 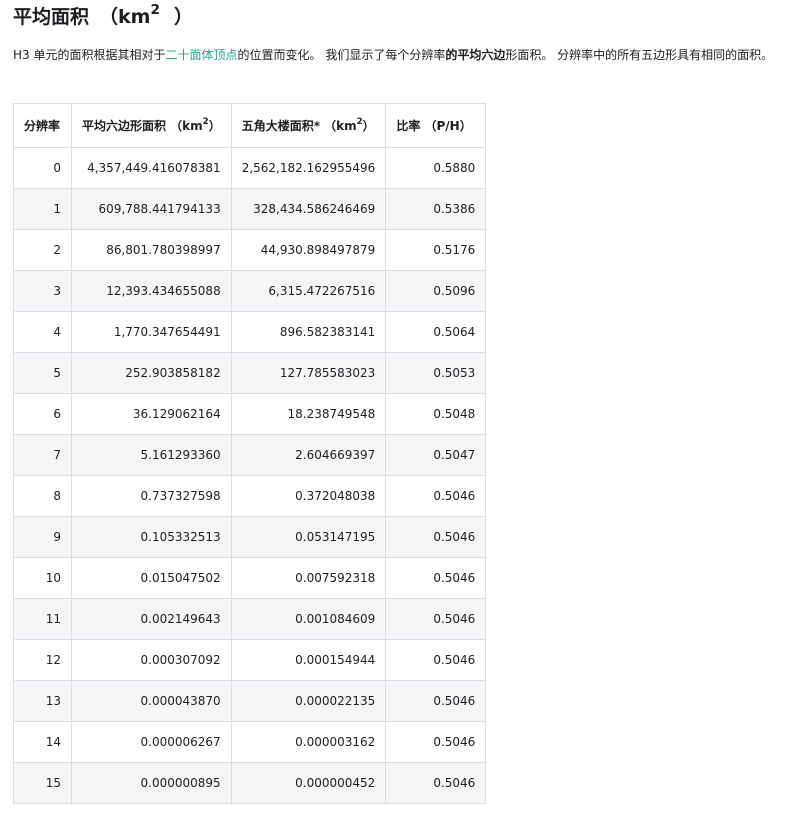 What do you see at coordinates (42, 125) in the screenshot?
I see `header-resolution: 分辨率` at bounding box center [42, 125].